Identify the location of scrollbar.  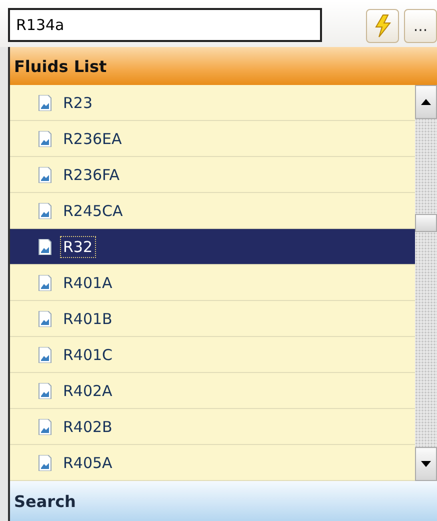
(426, 283).